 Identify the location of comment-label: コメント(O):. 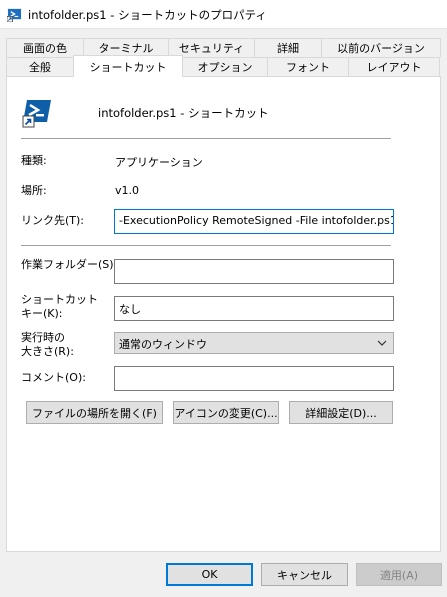
(53, 377).